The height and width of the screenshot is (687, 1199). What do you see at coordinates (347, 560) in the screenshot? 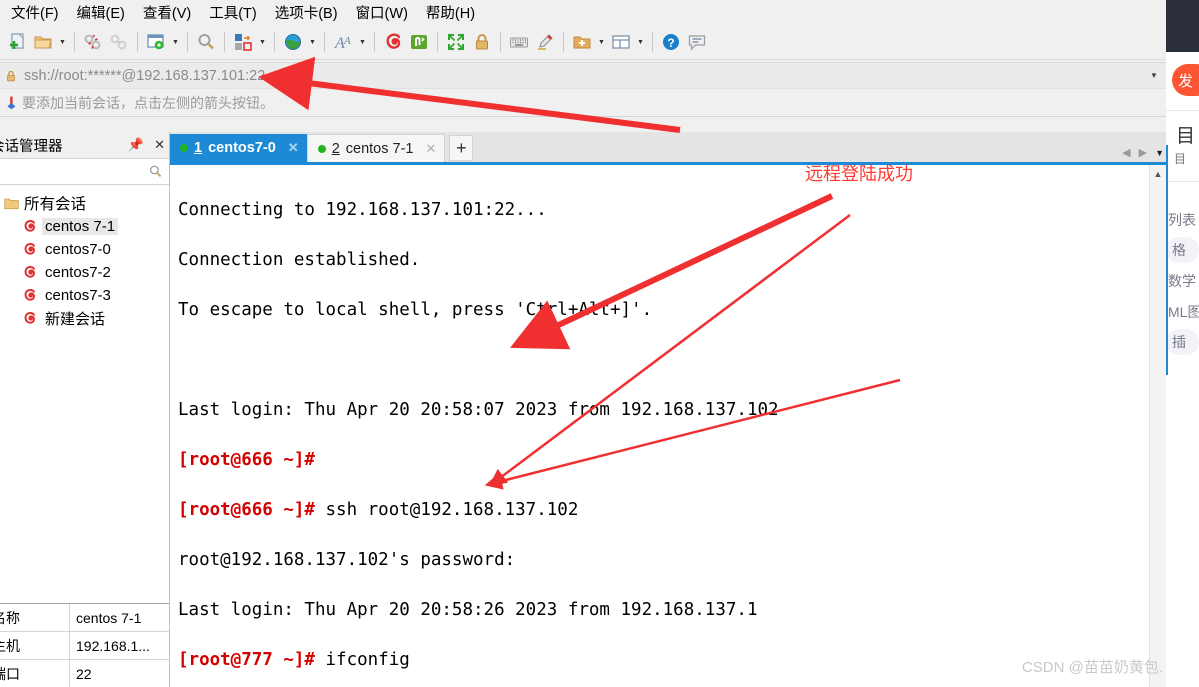
I see `terminal-line: root@192.168.137.102's password:` at bounding box center [347, 560].